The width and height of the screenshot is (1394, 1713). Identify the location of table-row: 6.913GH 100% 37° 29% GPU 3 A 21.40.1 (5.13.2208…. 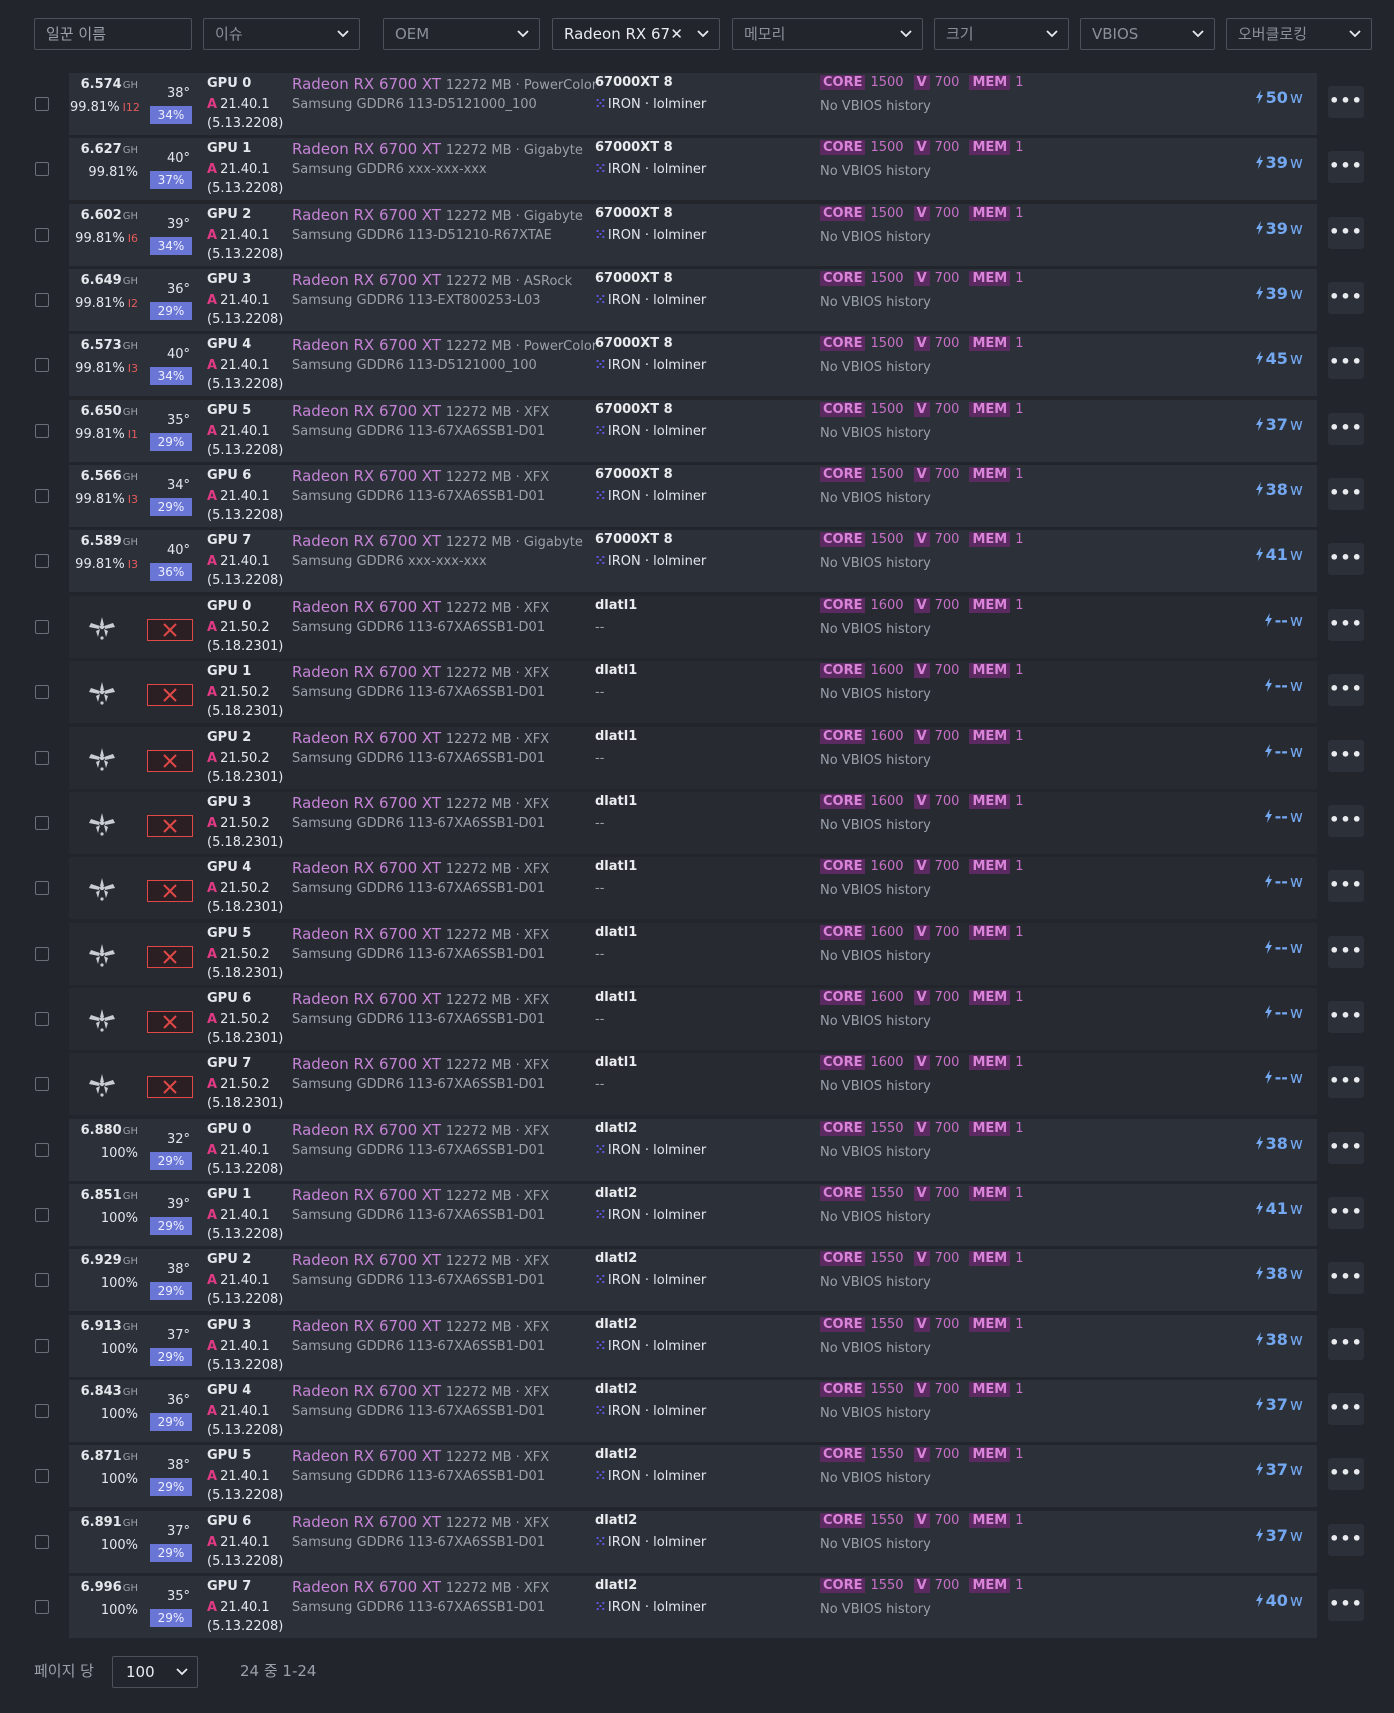
(697, 1346).